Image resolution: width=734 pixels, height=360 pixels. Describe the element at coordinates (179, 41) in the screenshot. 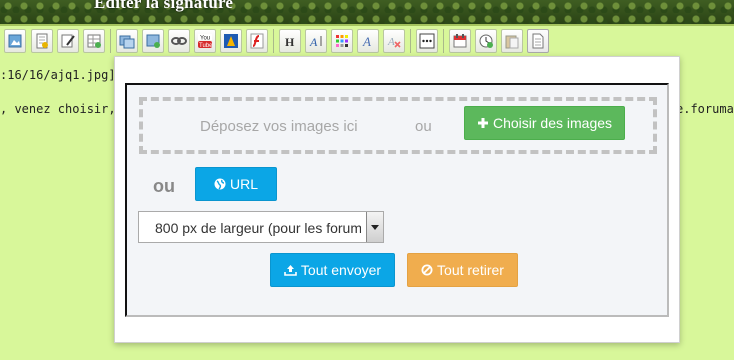

I see `link-icon` at that location.